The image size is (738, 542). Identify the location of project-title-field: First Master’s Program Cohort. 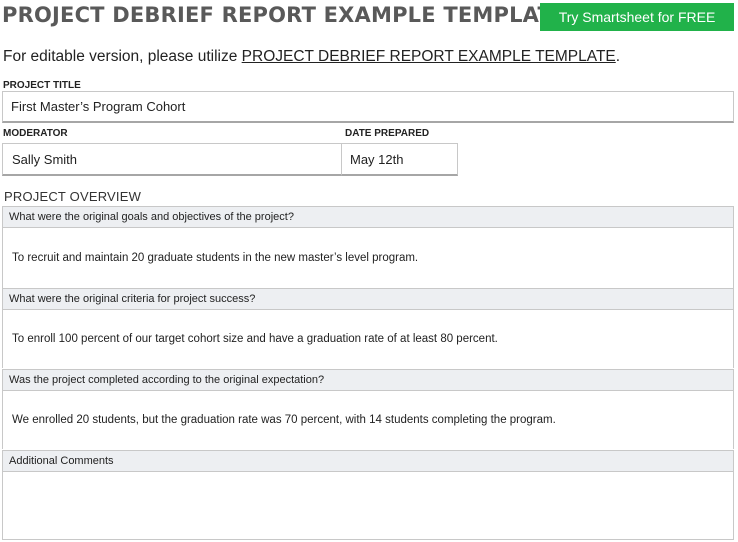
(368, 107).